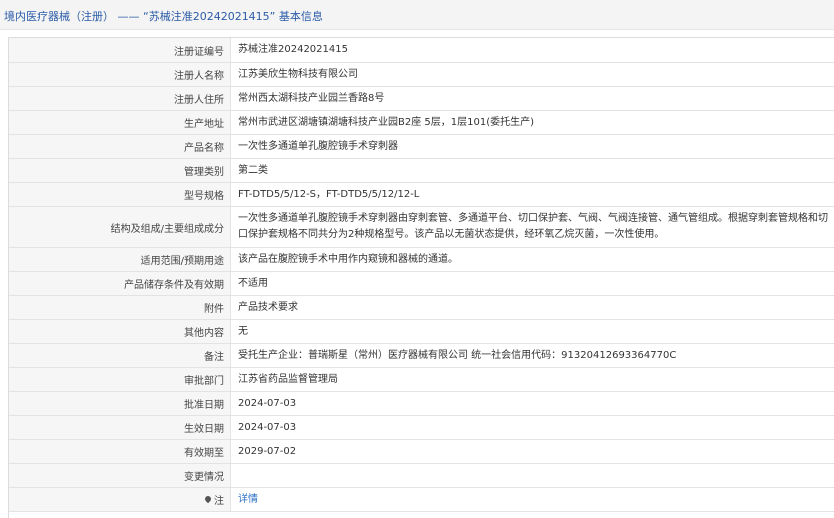  What do you see at coordinates (120, 283) in the screenshot?
I see `row-label: 产品储存条件及有效期` at bounding box center [120, 283].